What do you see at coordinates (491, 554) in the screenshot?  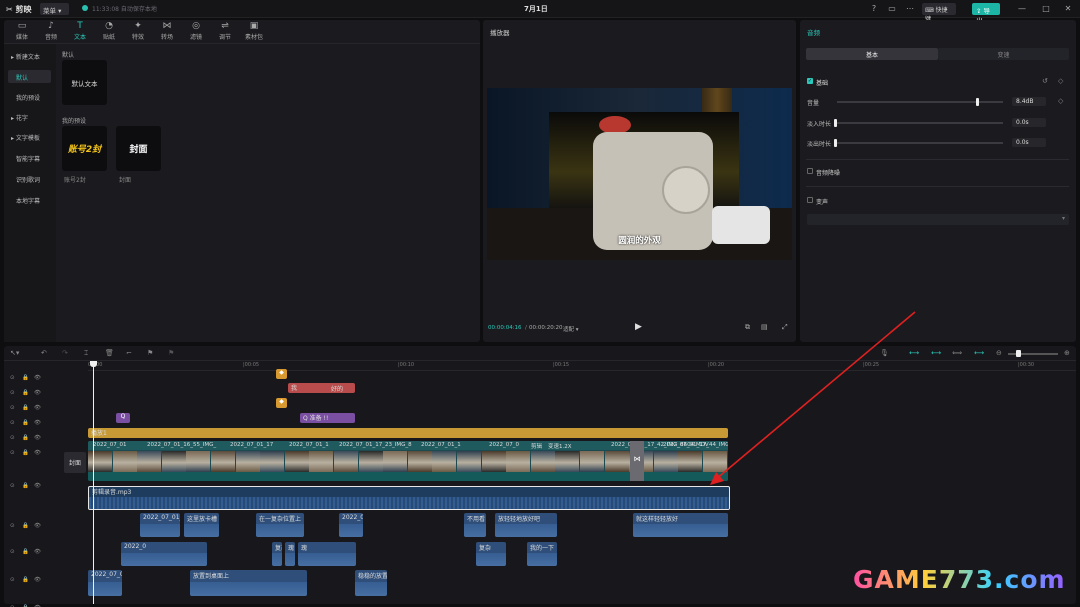 I see `audio-clip: 复杂` at bounding box center [491, 554].